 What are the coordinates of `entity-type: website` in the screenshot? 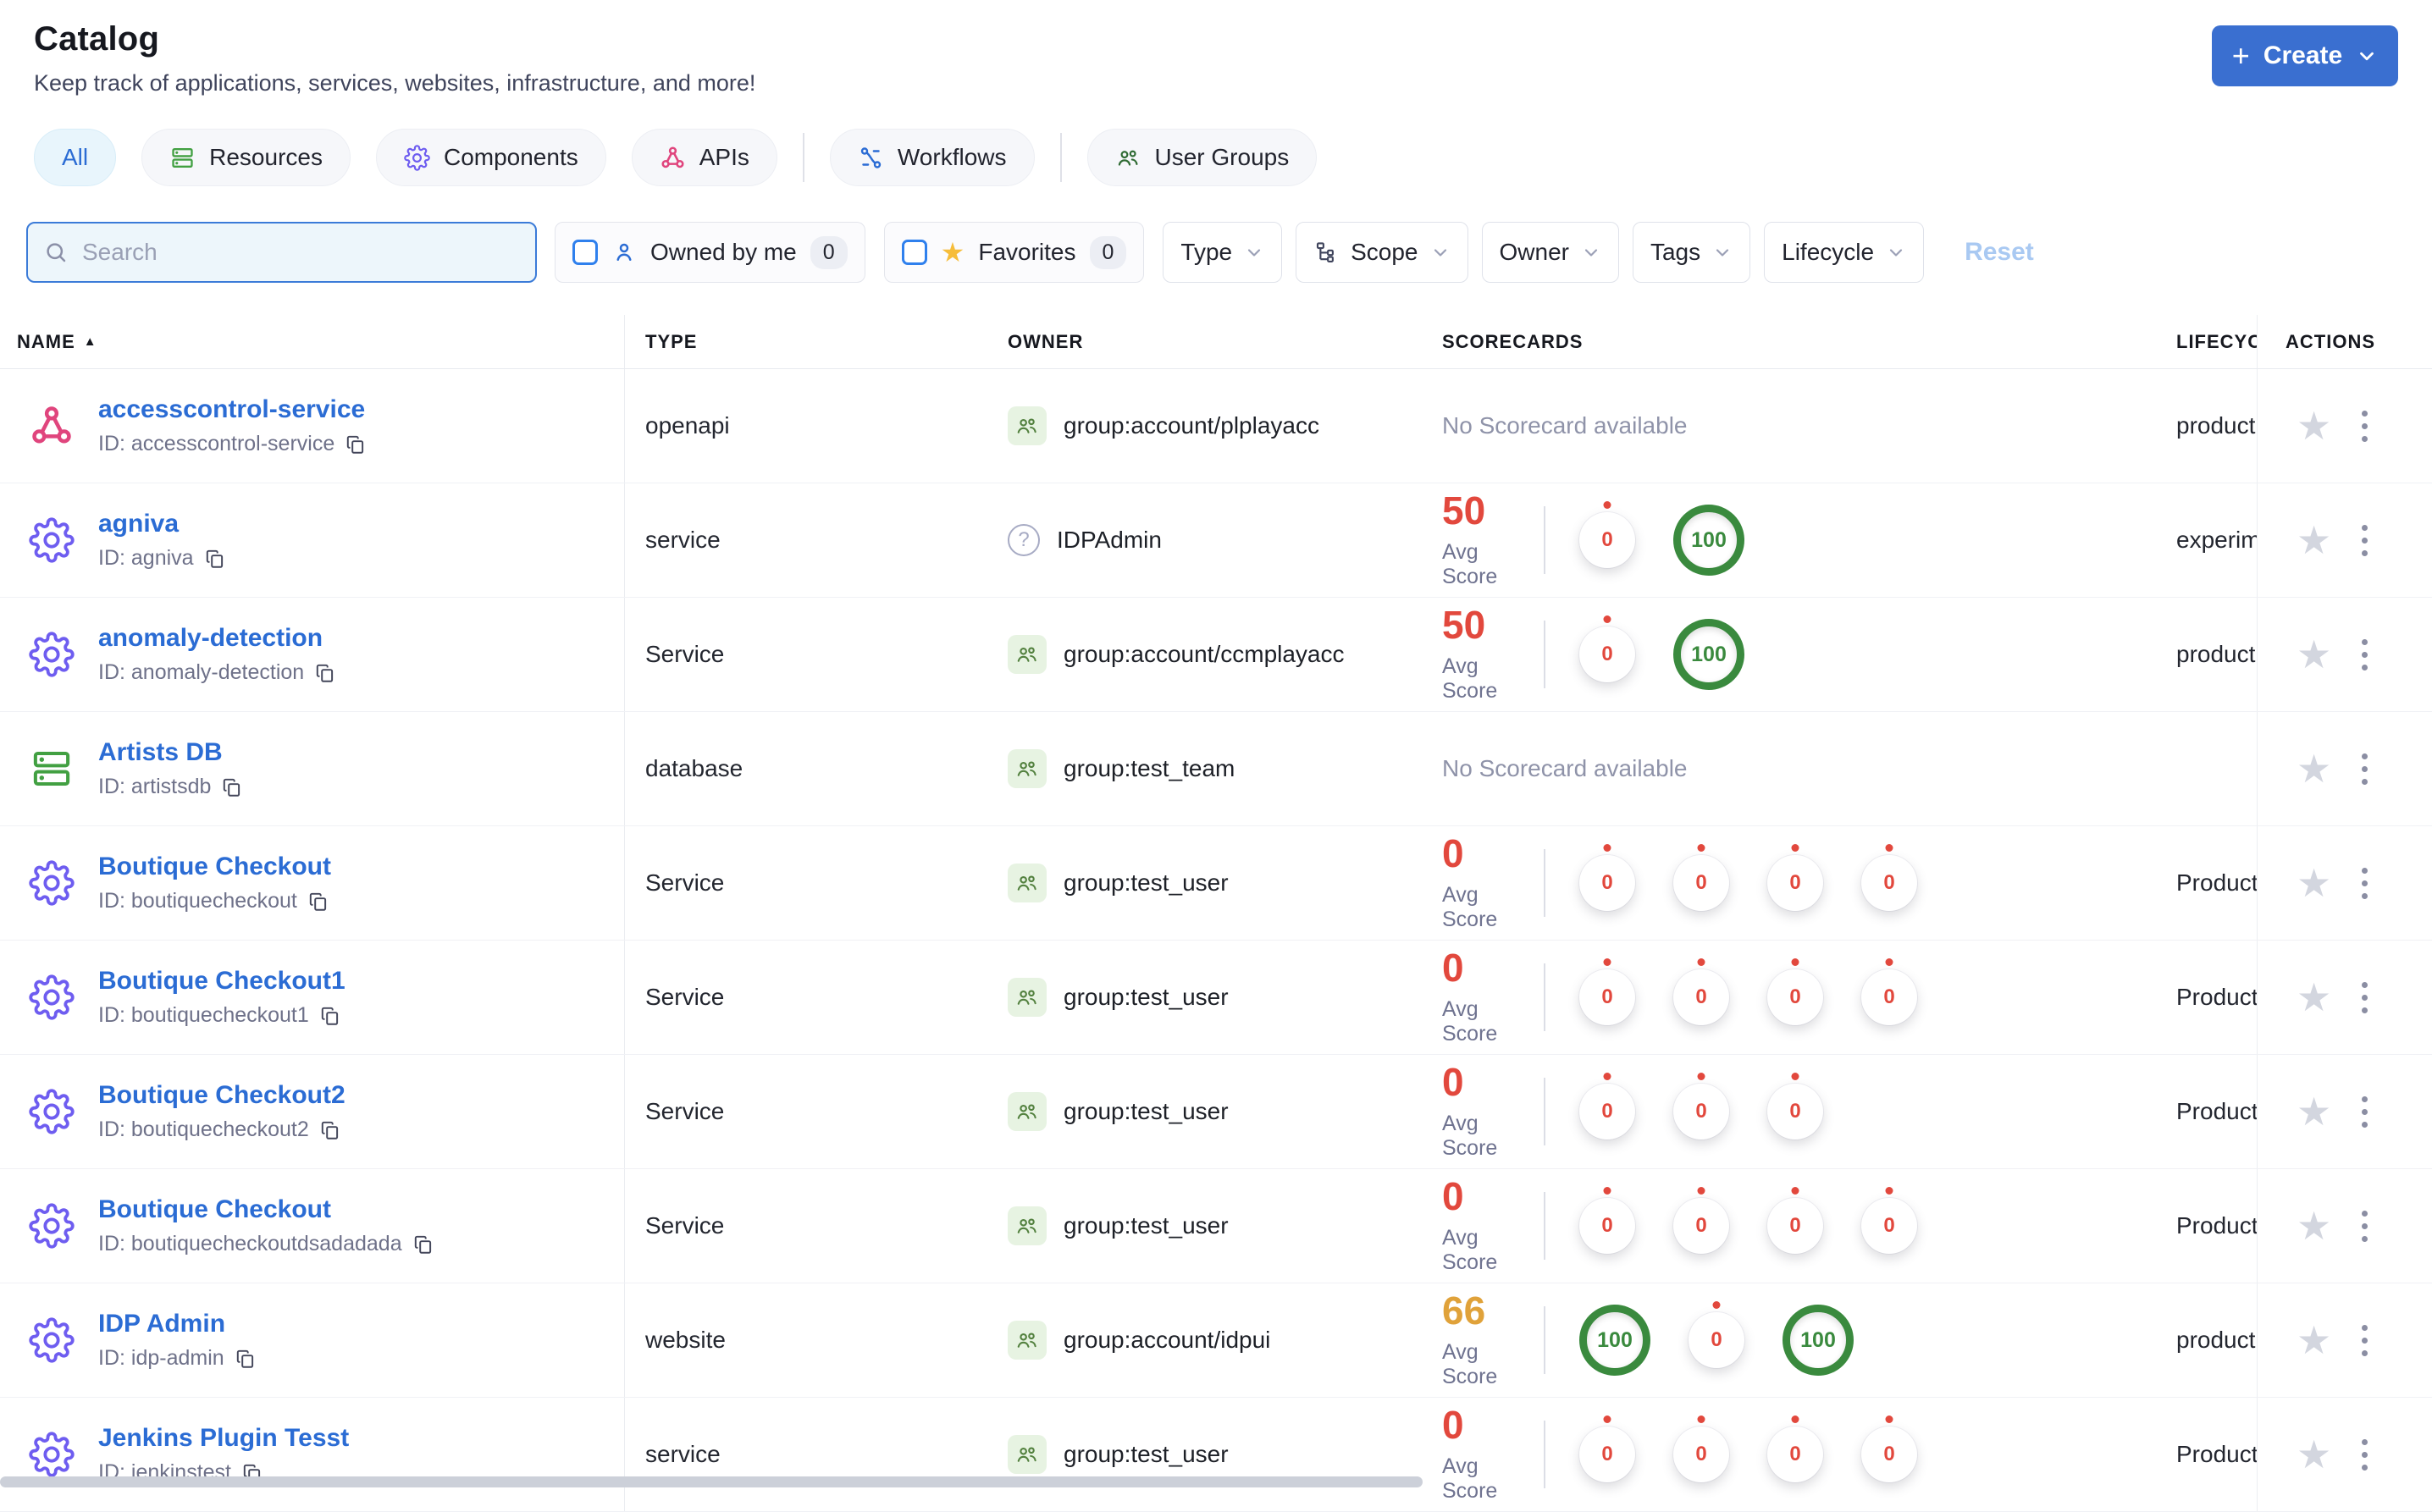 It's located at (685, 1340).